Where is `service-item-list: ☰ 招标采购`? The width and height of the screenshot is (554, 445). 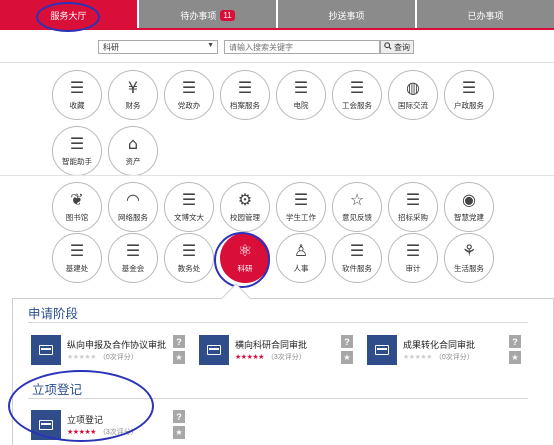
service-item-list: ☰ 招标采购 is located at coordinates (413, 207).